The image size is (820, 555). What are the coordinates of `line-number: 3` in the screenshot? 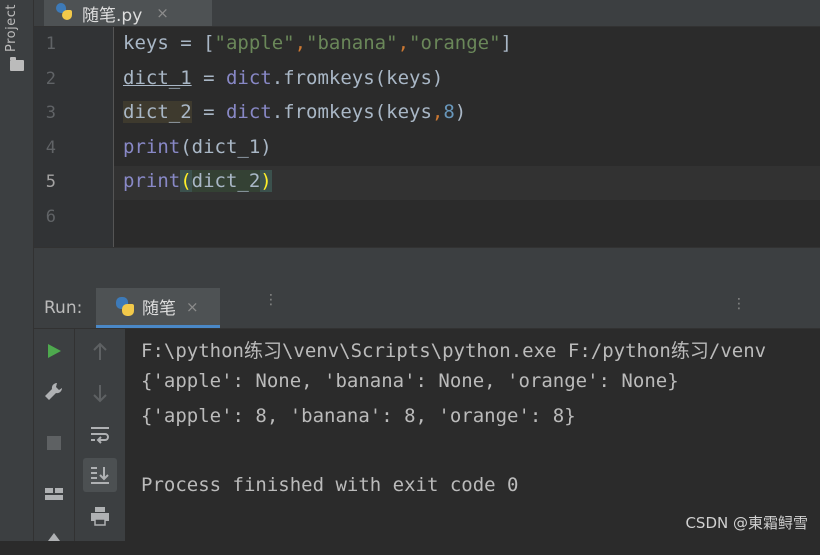 It's located at (50, 113).